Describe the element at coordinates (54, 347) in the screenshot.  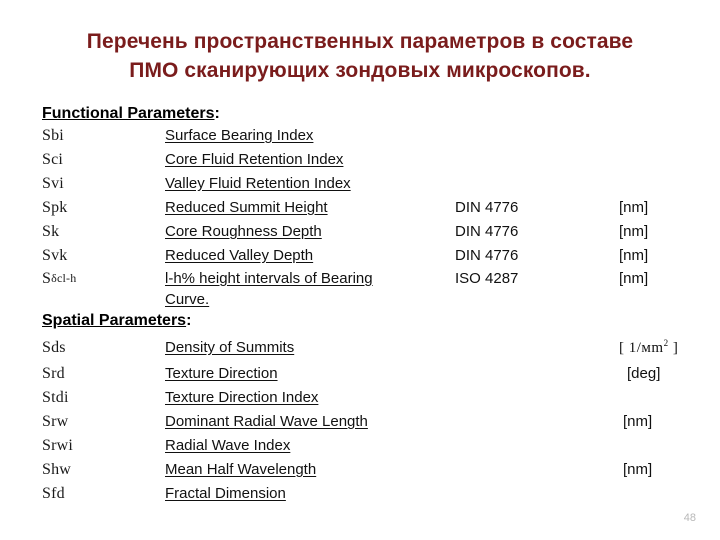
I see `parameter-symbol: Sds` at that location.